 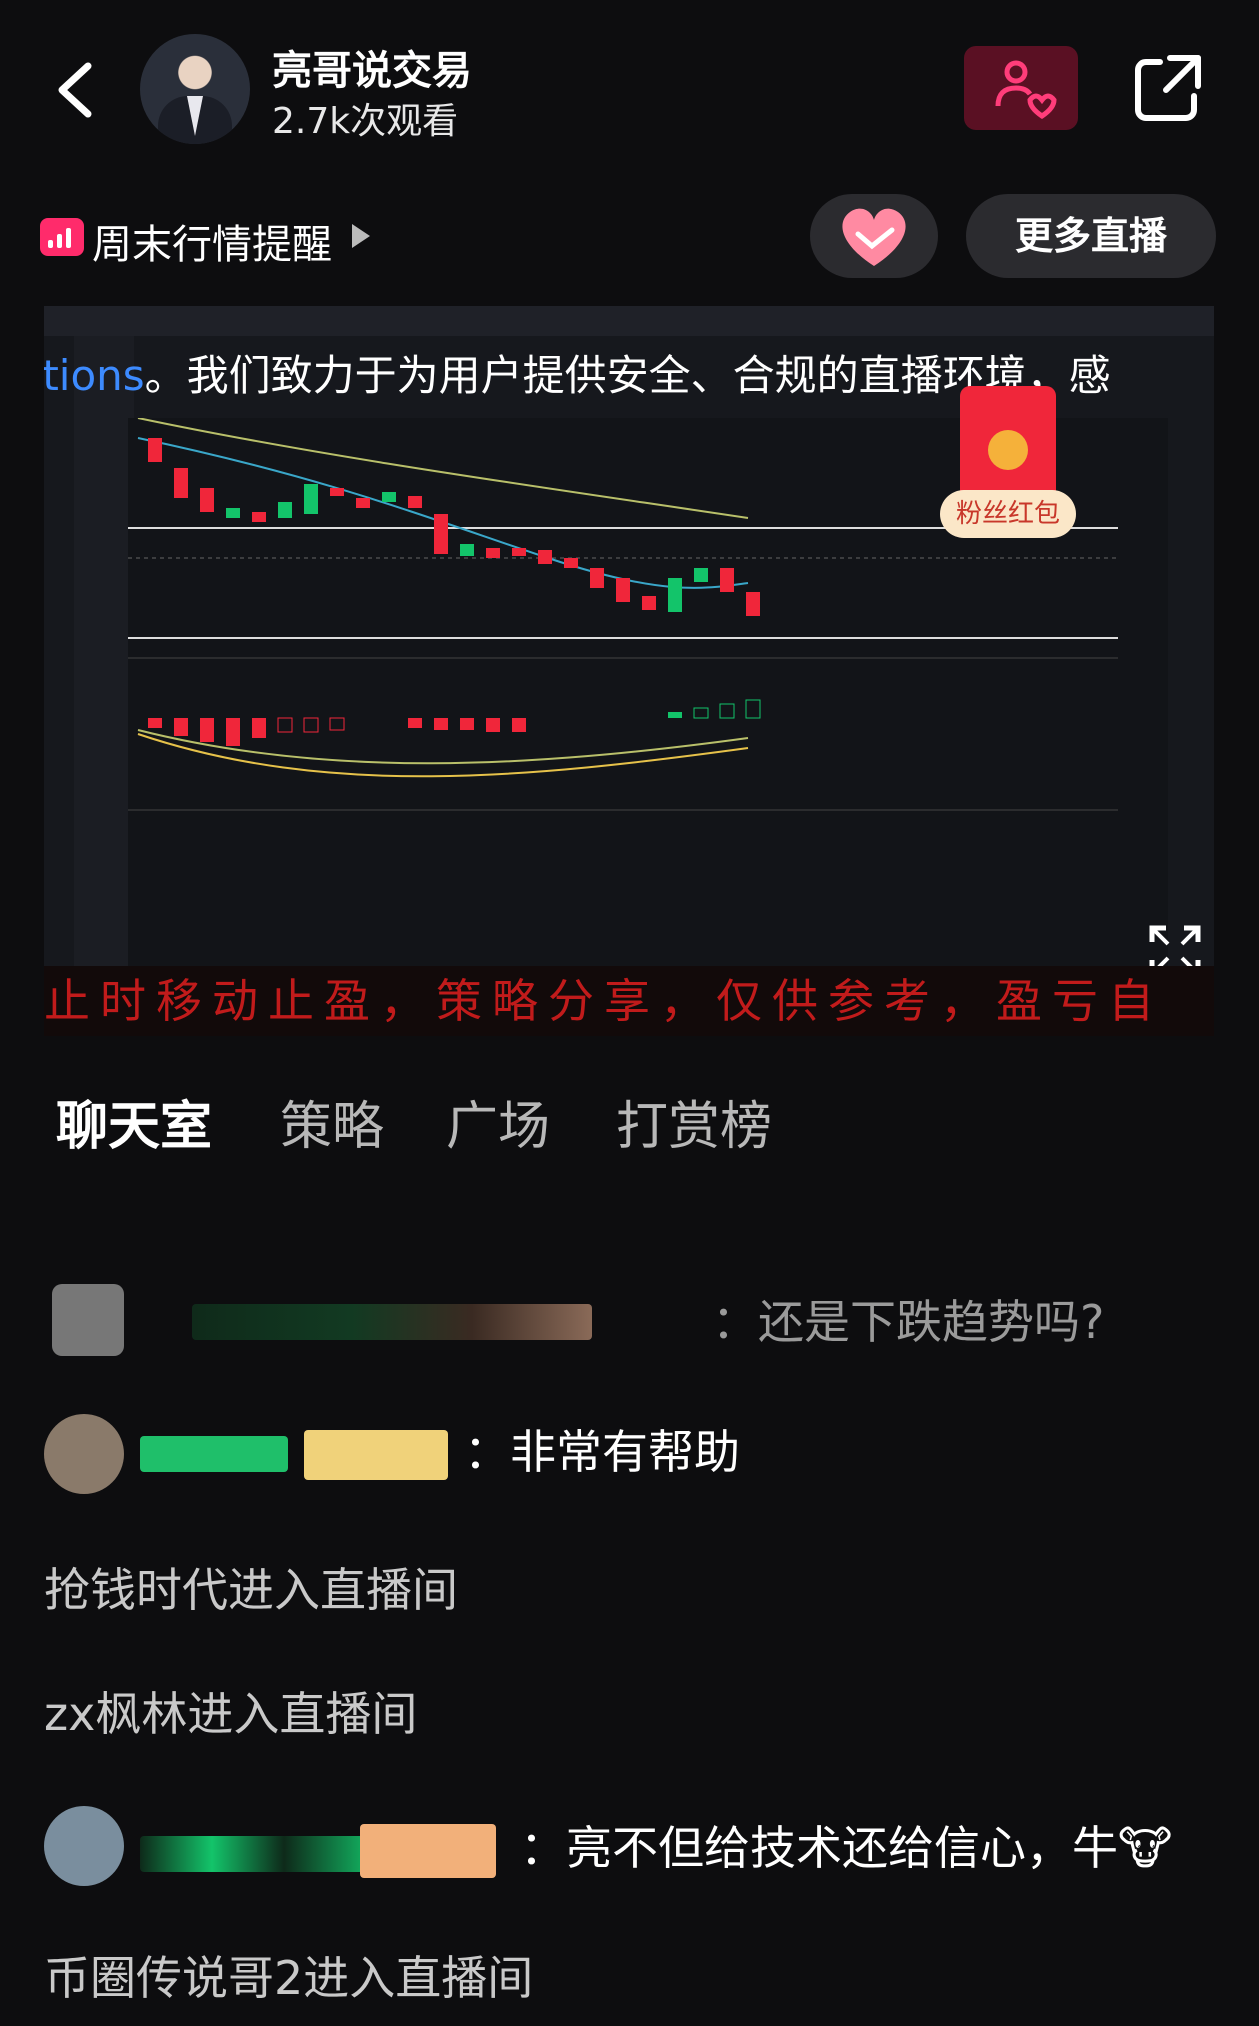 I want to click on back-icon, so click(x=75, y=90).